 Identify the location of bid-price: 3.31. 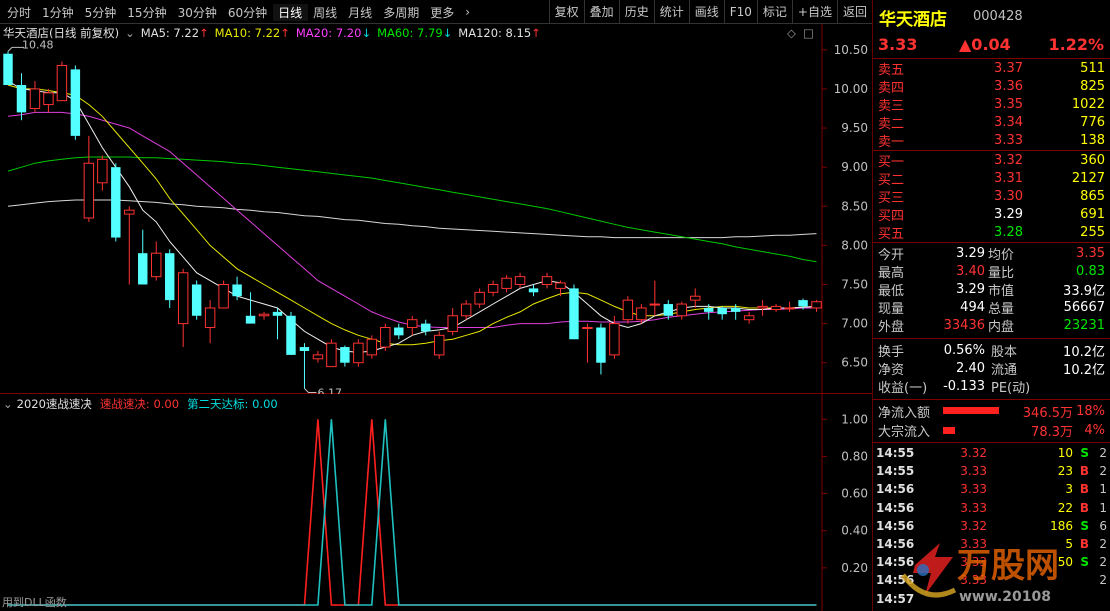
(1008, 178).